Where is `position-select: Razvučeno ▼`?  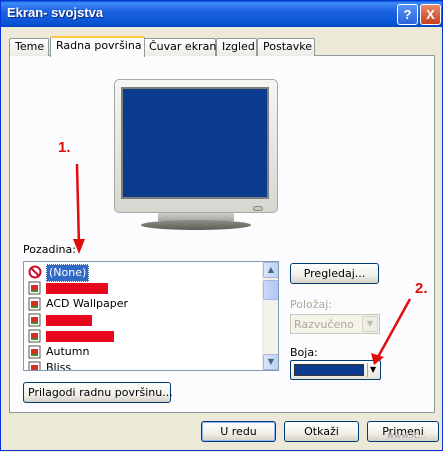 position-select: Razvučeno ▼ is located at coordinates (335, 324).